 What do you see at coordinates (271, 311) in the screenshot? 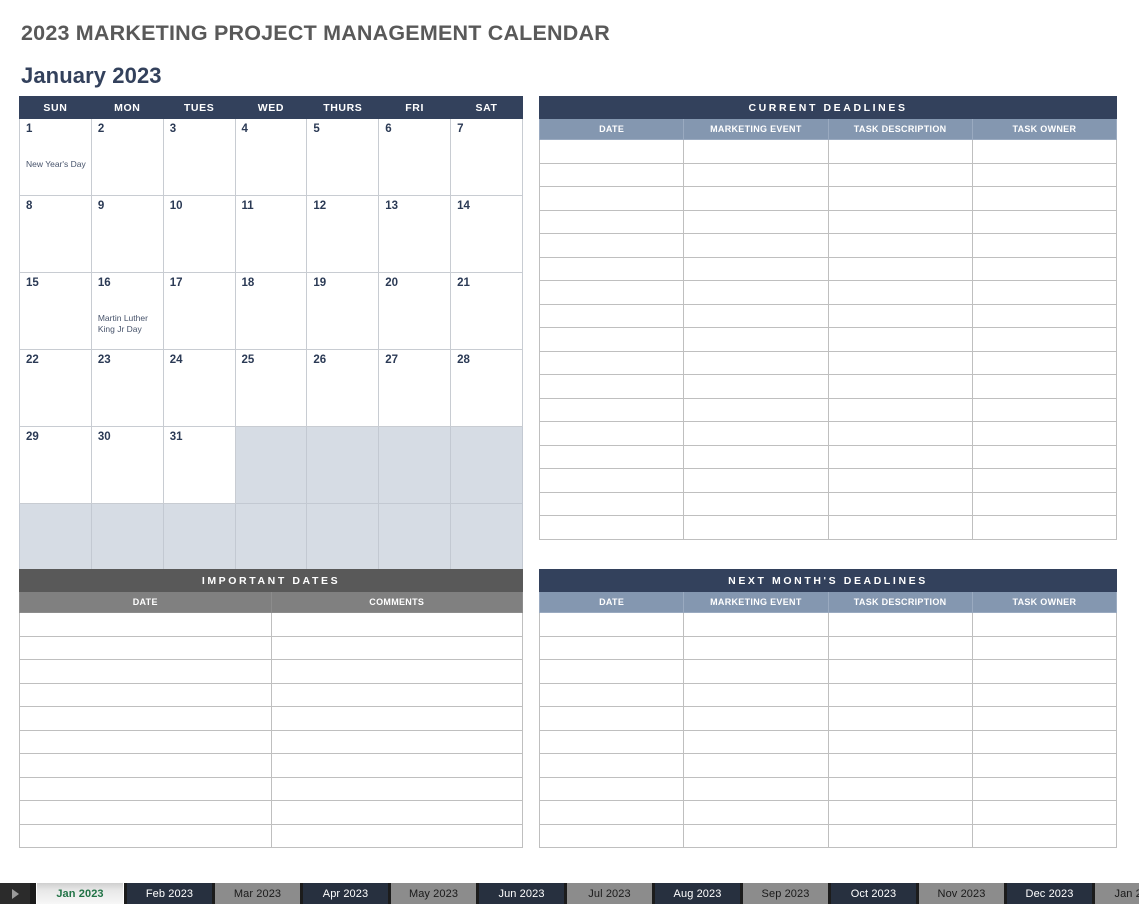
I see `calendar-day-cell: 18` at bounding box center [271, 311].